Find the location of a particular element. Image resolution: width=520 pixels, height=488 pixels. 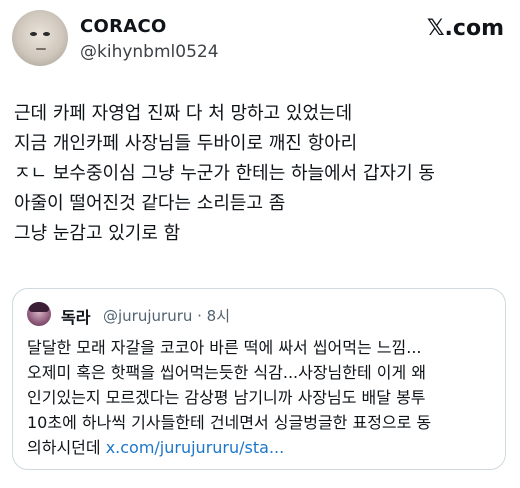

tweet-line: ㅈㄴ 보수중이심 그냥 누군가 한테는 하늘에서 갑자기 동 is located at coordinates (224, 173).